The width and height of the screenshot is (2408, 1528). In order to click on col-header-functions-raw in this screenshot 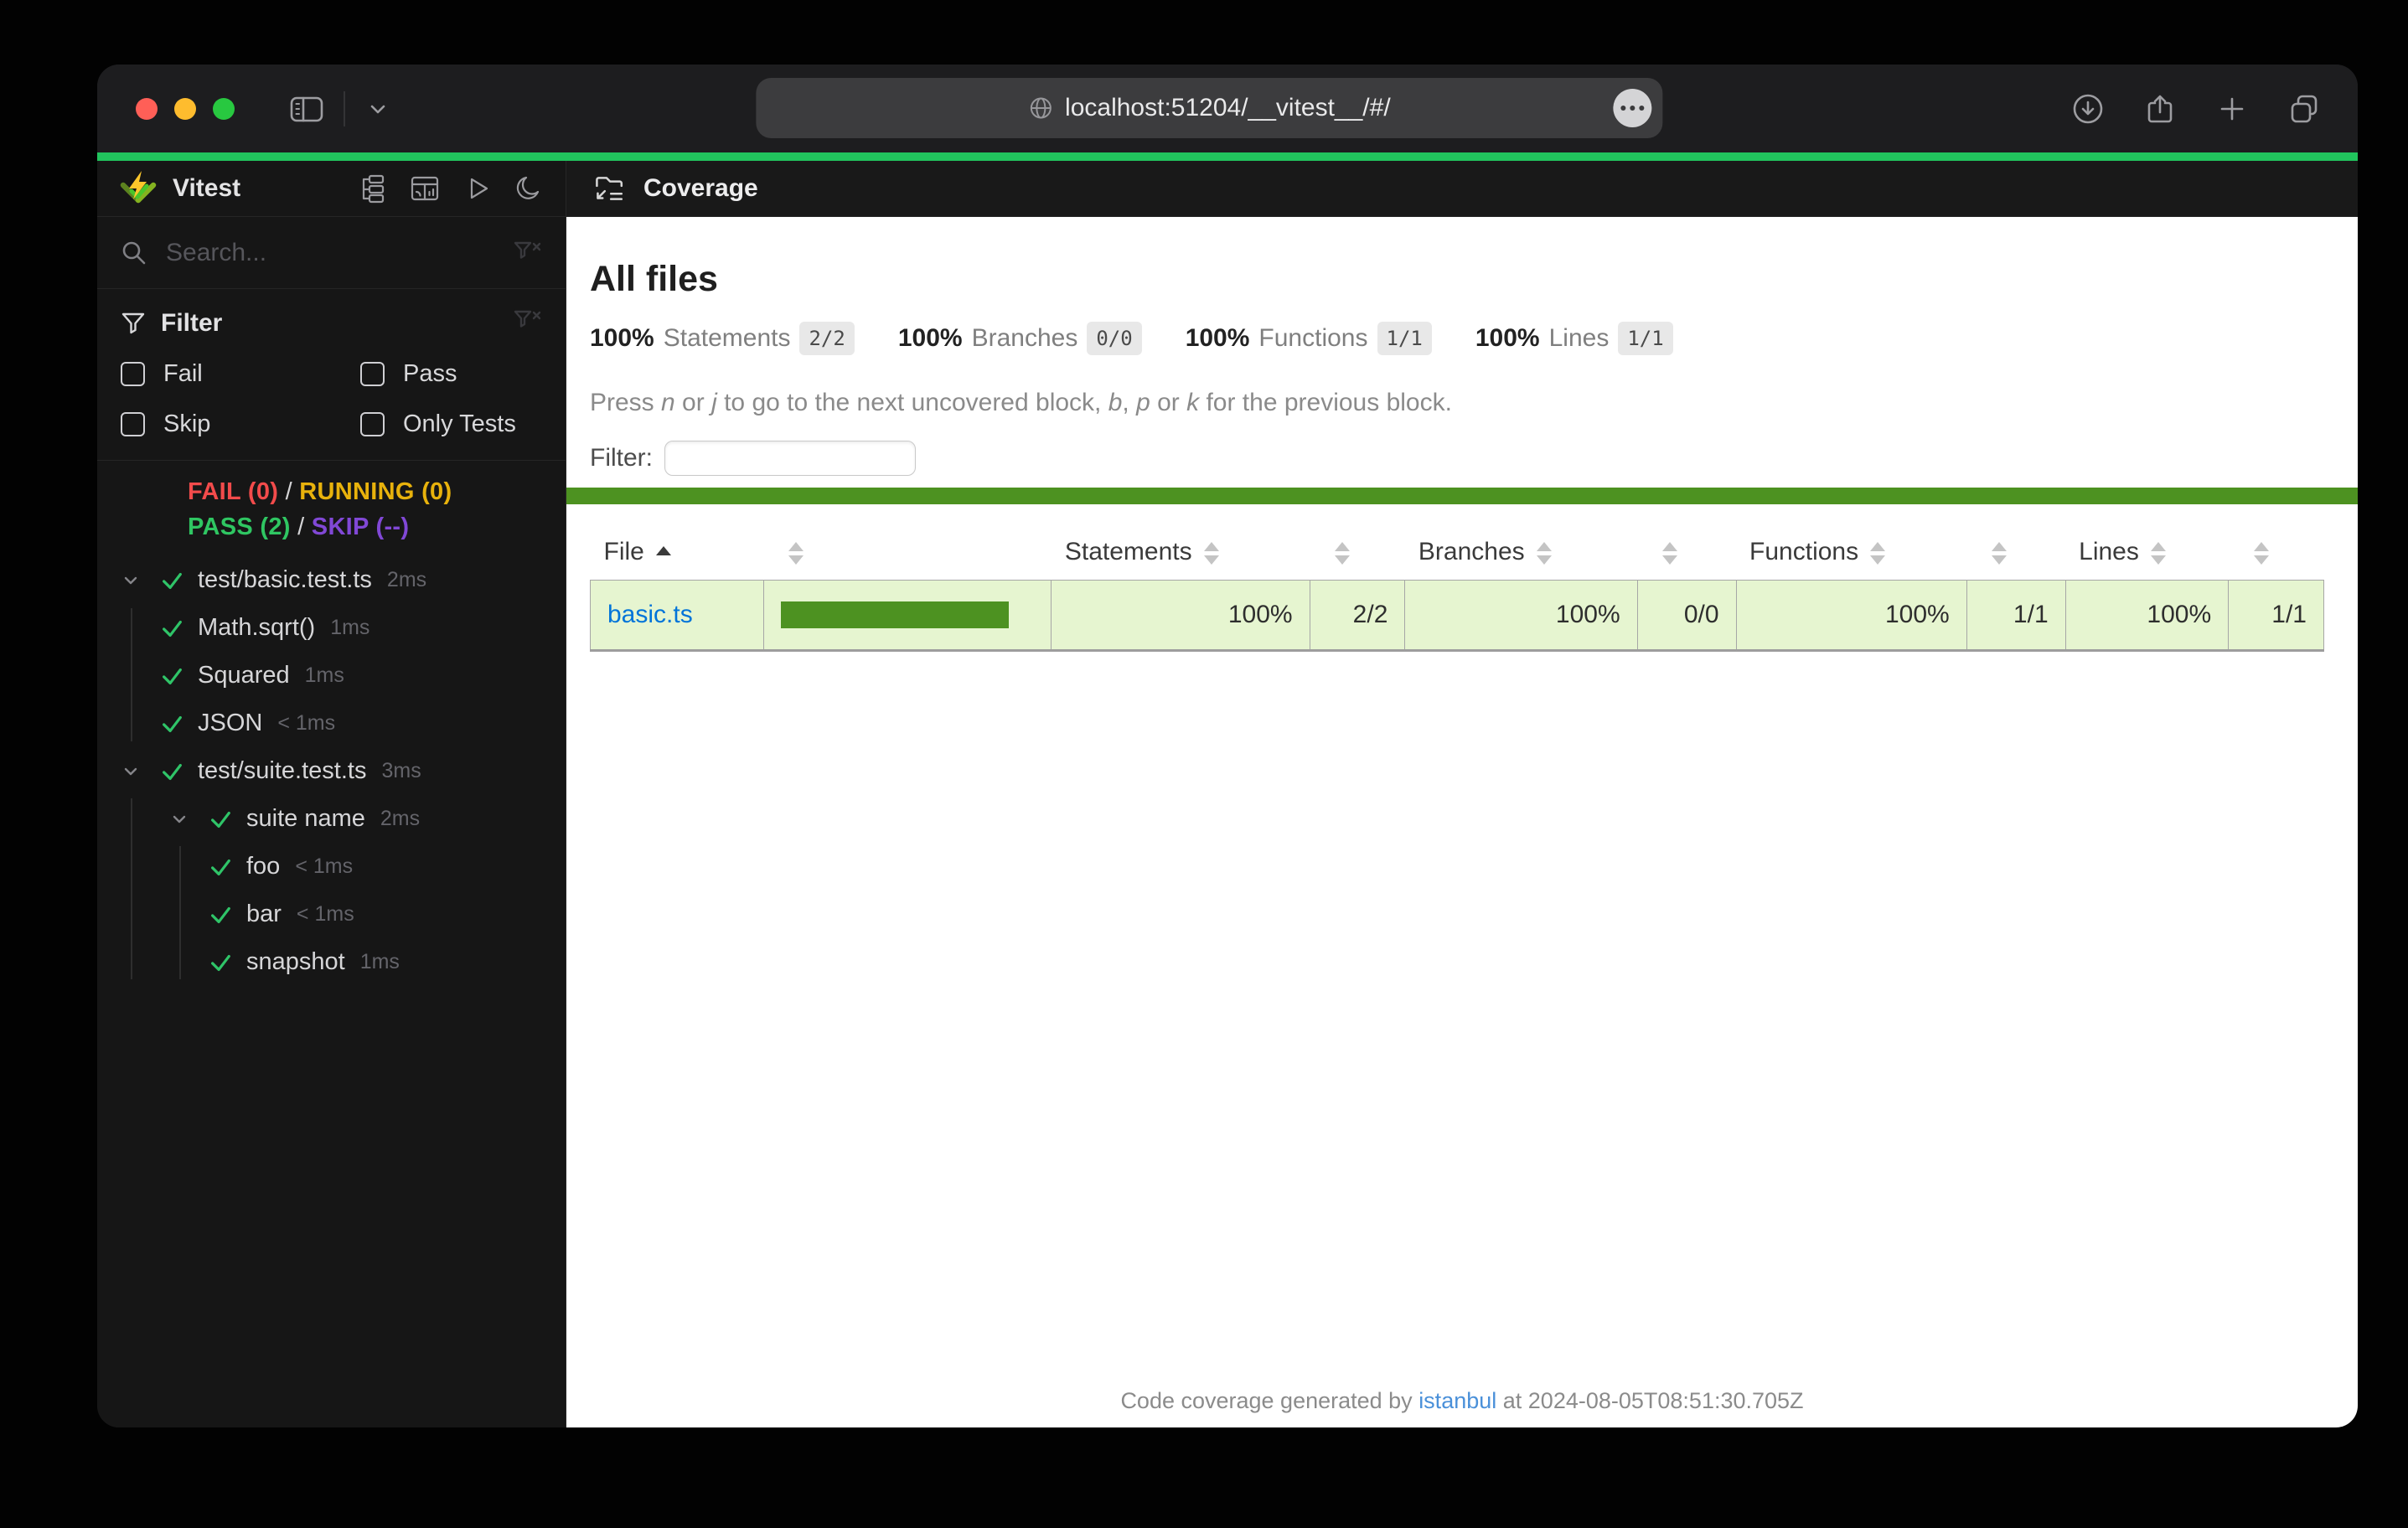, I will do `click(2016, 552)`.